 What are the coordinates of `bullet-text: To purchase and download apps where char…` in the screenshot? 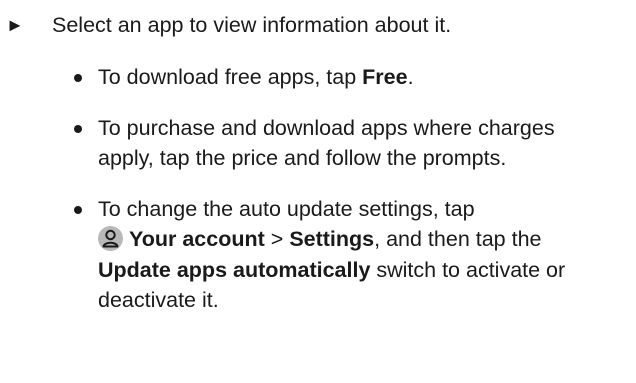 It's located at (326, 143).